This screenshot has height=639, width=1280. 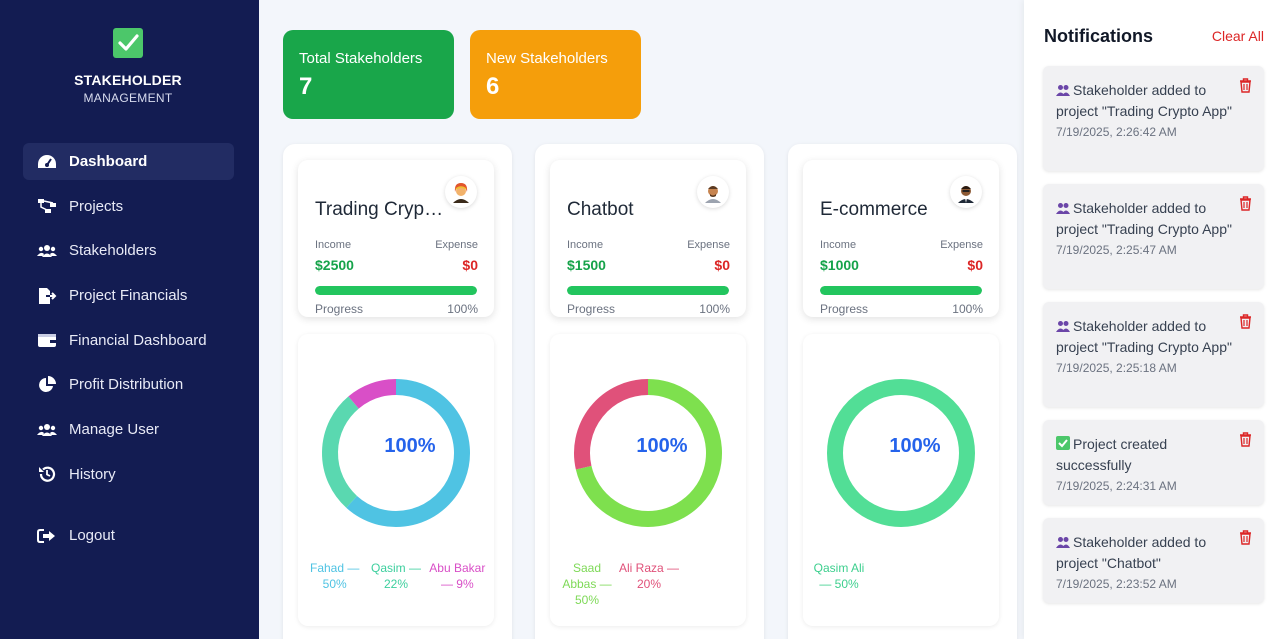 What do you see at coordinates (722, 265) in the screenshot?
I see `expense-value: $0` at bounding box center [722, 265].